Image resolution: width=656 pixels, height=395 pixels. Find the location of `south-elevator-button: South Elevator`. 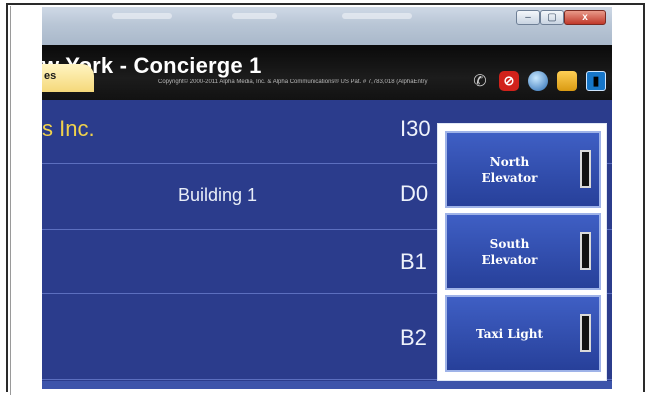

south-elevator-button: South Elevator is located at coordinates (523, 251).